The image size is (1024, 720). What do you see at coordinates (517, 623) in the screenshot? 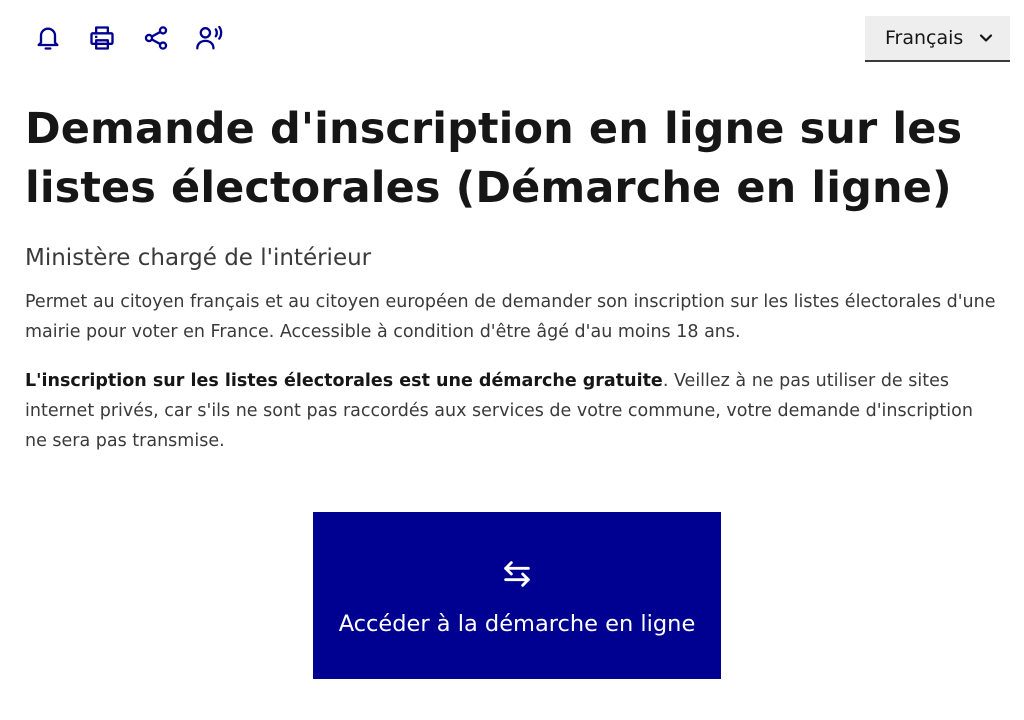
I see `cta-label: Accéder à la démarche en ligne` at bounding box center [517, 623].